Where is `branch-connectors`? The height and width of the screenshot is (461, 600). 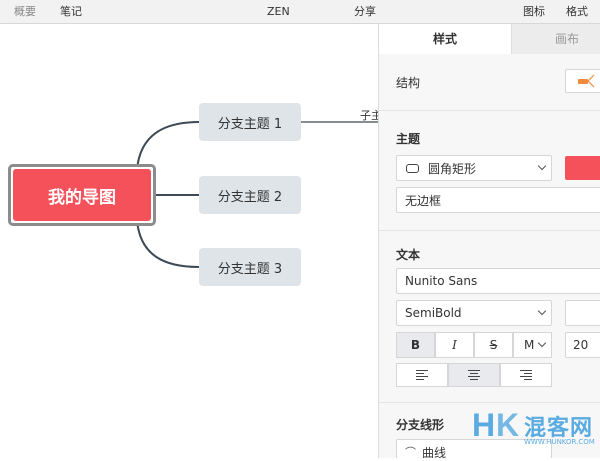 branch-connectors is located at coordinates (257, 194).